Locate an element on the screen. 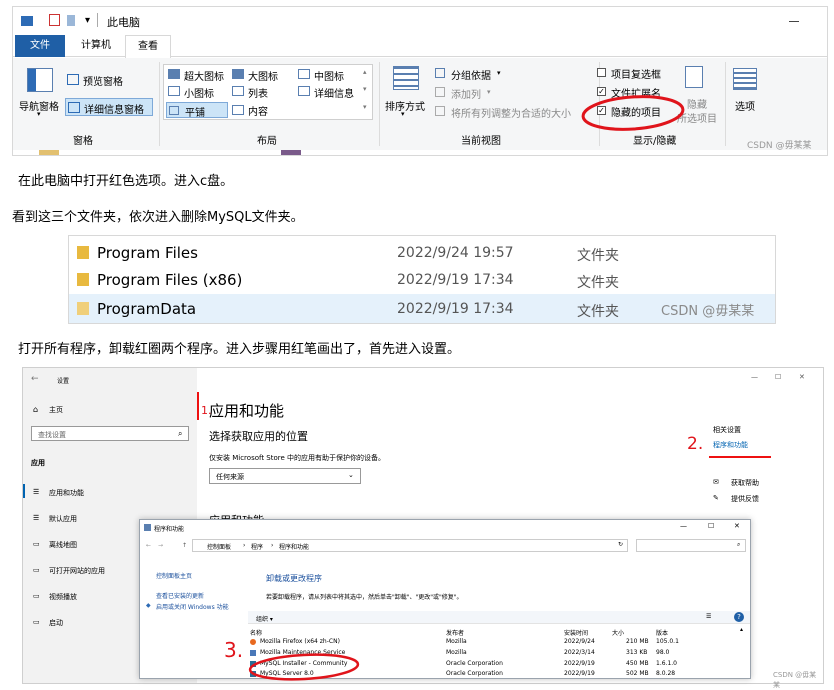 The height and width of the screenshot is (690, 834). add-column-button: 添加列 is located at coordinates (466, 93).